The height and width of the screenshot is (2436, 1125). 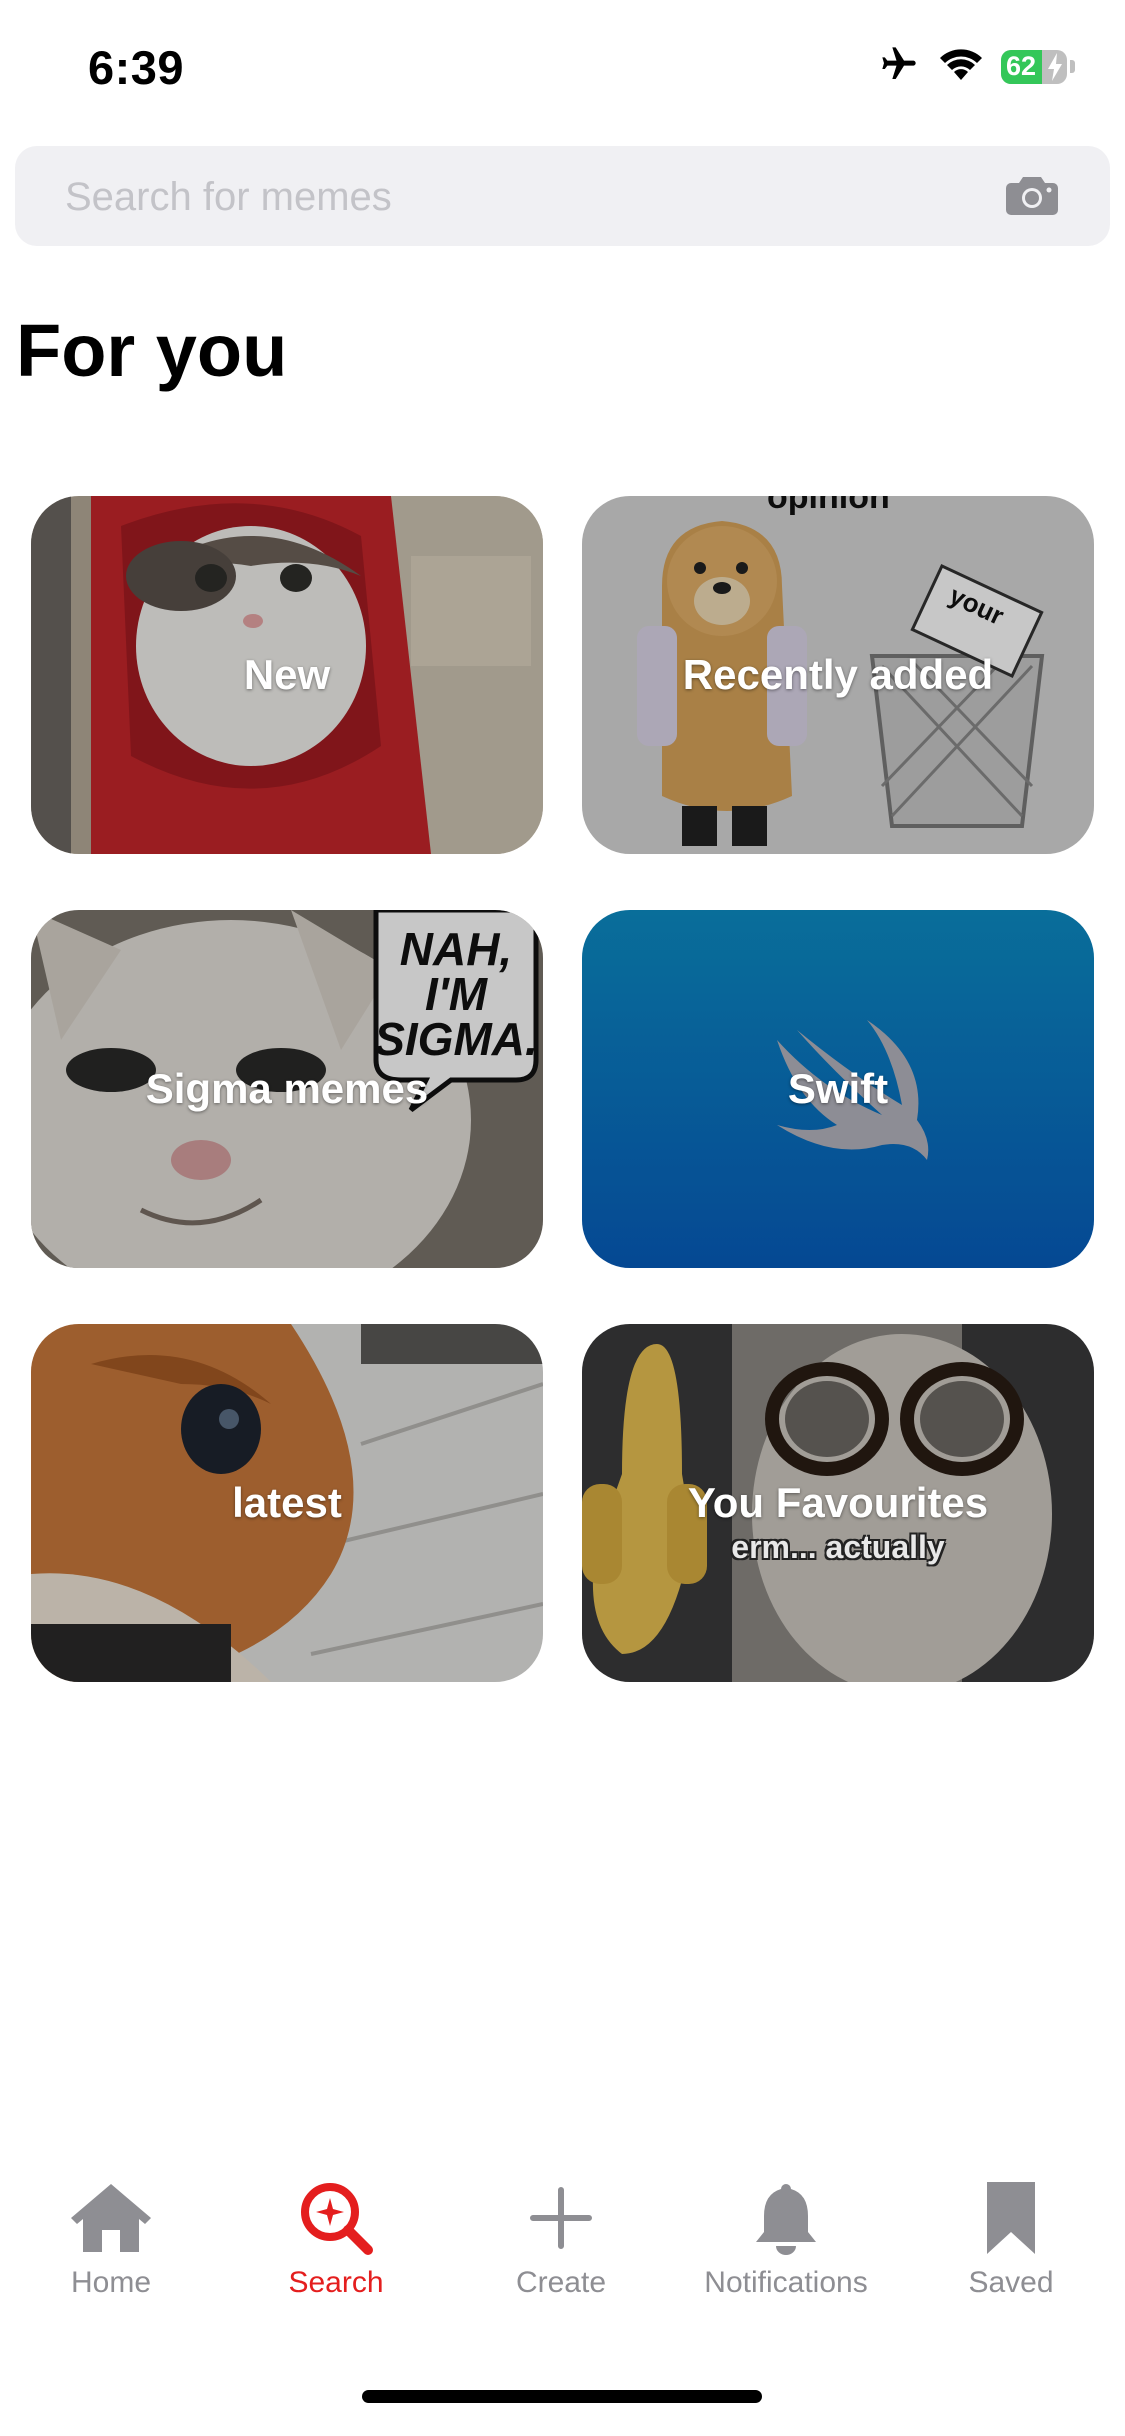 I want to click on card-label: latest, so click(x=287, y=1502).